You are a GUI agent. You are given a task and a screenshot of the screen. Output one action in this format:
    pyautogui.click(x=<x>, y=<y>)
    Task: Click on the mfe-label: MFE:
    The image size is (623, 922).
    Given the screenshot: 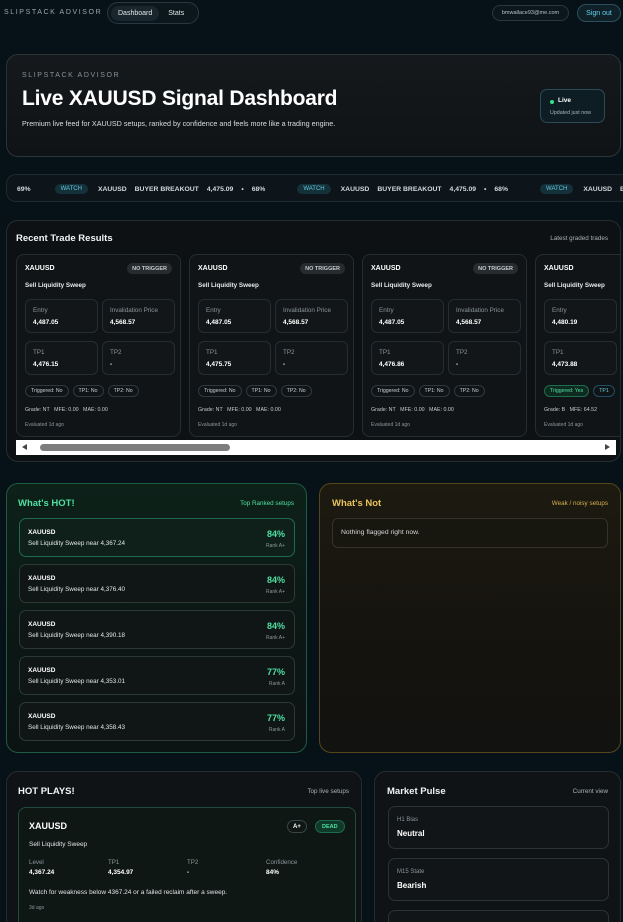 What is the action you would take?
    pyautogui.click(x=60, y=410)
    